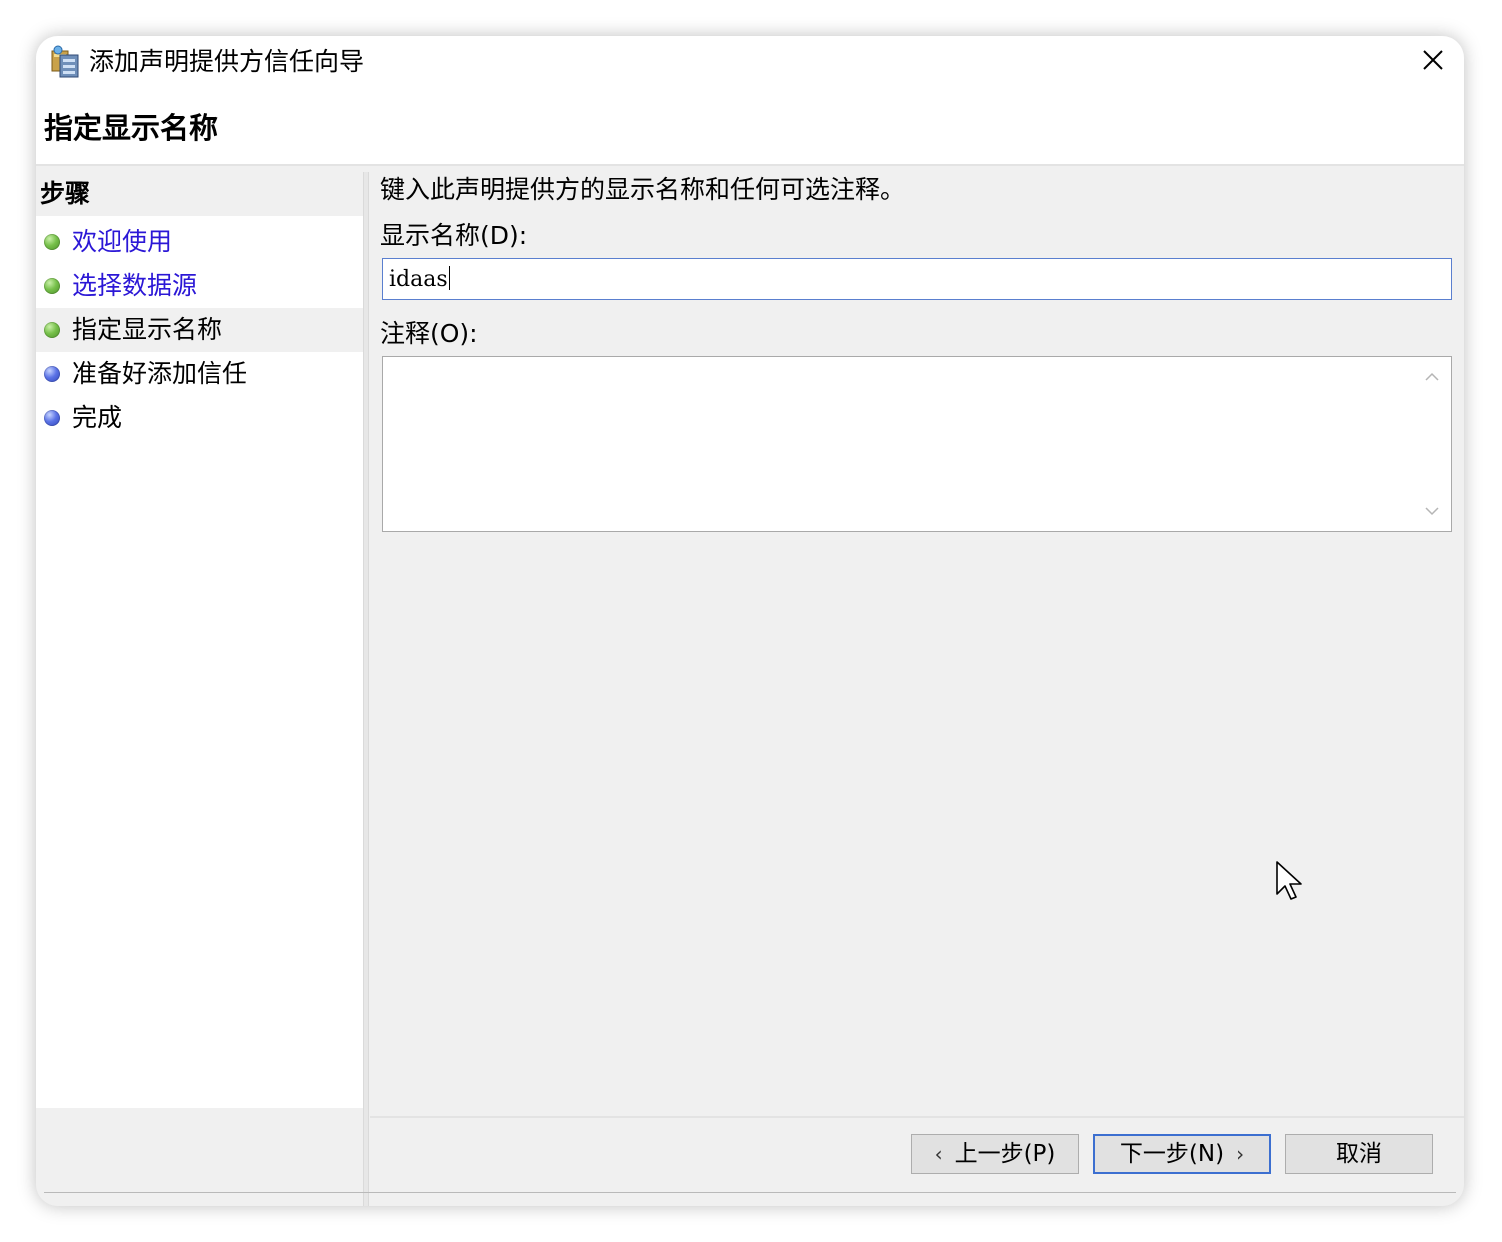  What do you see at coordinates (449, 278) in the screenshot?
I see `text-caret` at bounding box center [449, 278].